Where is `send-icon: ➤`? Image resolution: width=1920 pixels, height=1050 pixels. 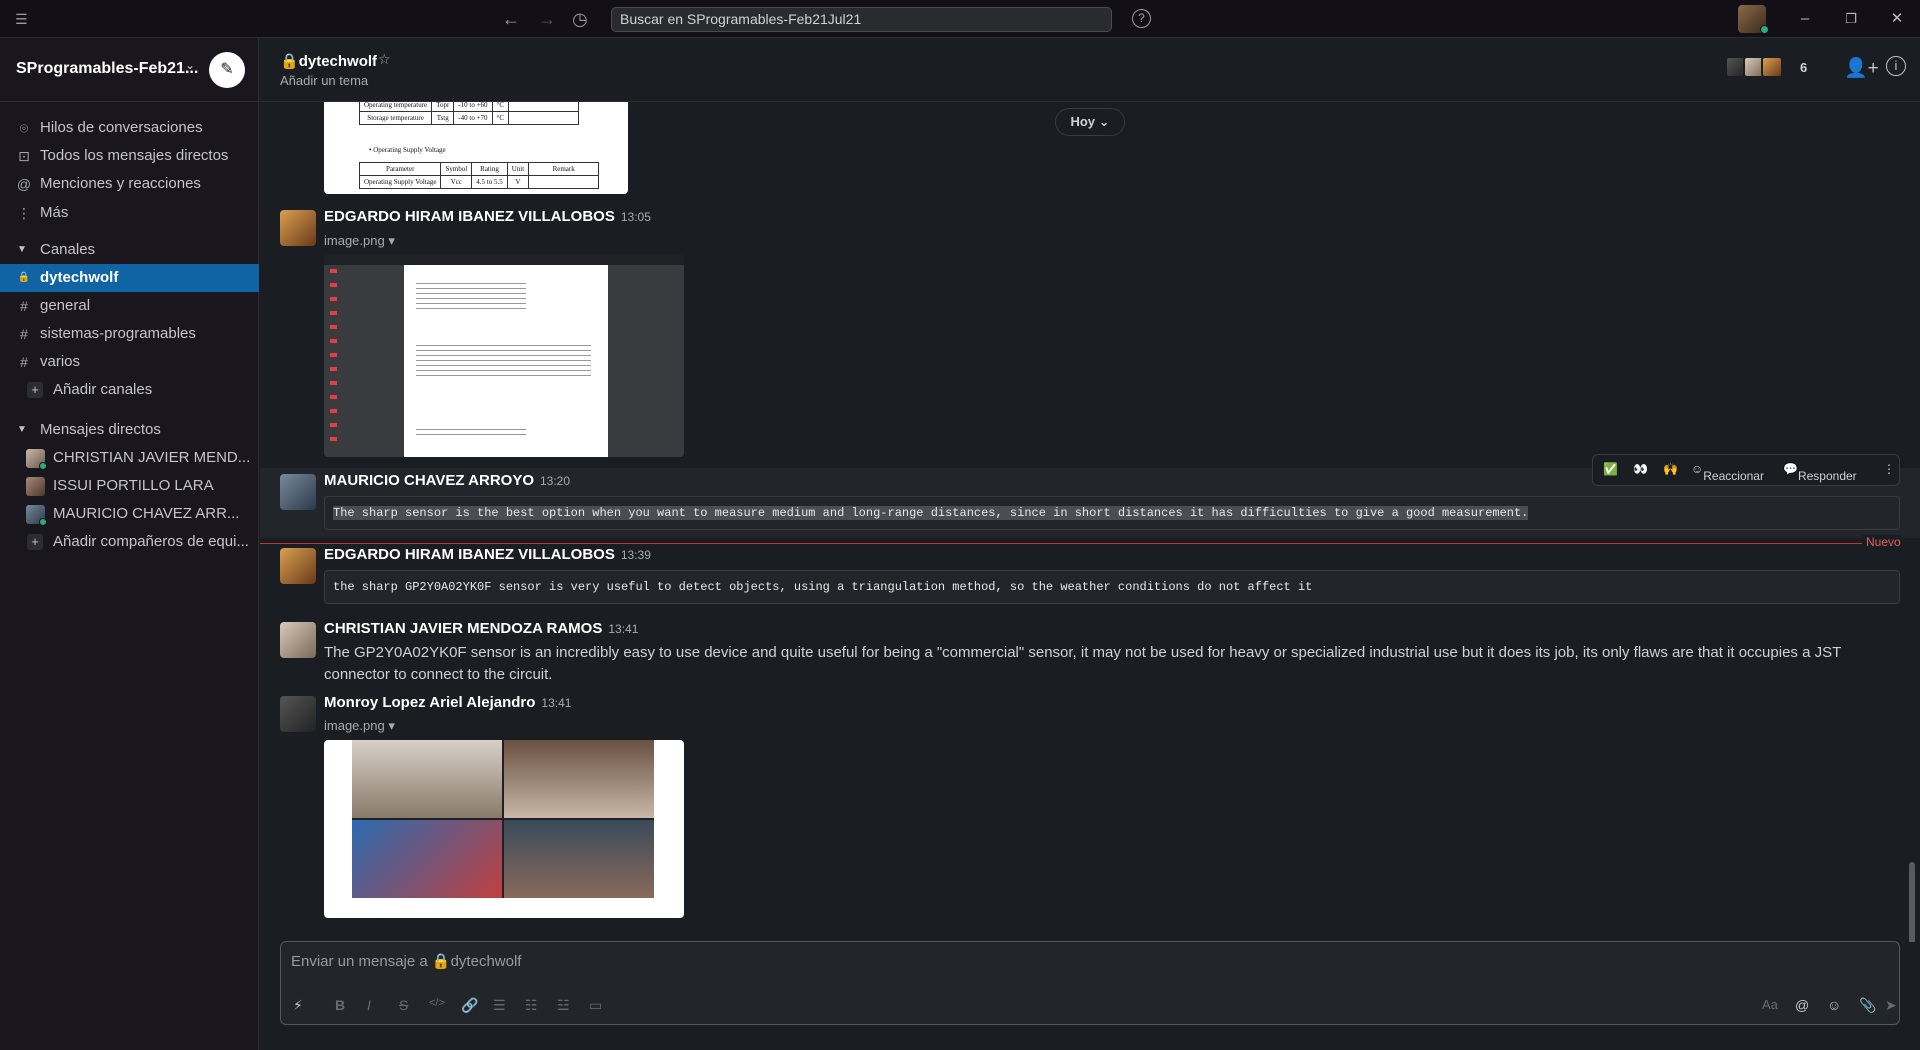 send-icon: ➤ is located at coordinates (1891, 1005).